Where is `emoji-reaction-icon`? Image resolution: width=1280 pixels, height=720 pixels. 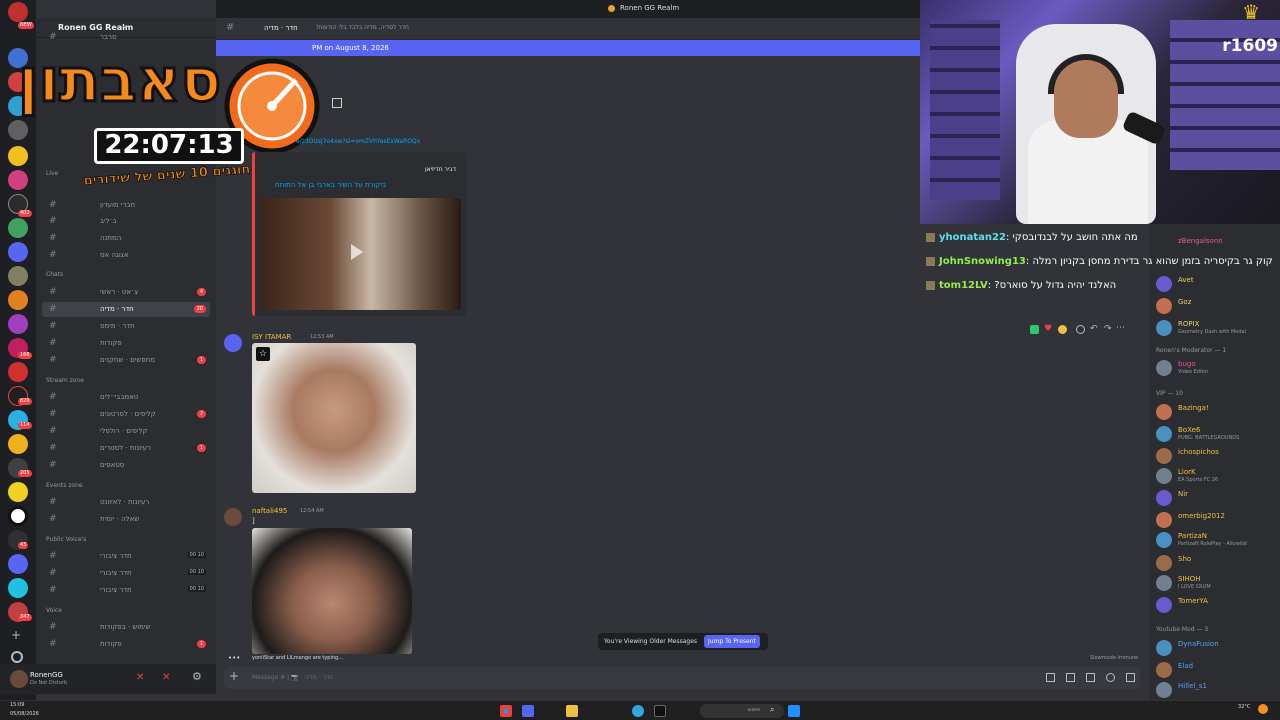 emoji-reaction-icon is located at coordinates (1062, 329).